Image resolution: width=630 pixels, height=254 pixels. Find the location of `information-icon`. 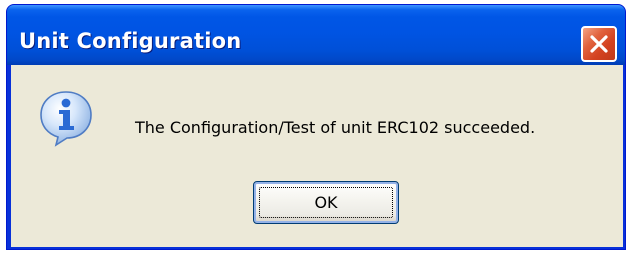

information-icon is located at coordinates (66, 119).